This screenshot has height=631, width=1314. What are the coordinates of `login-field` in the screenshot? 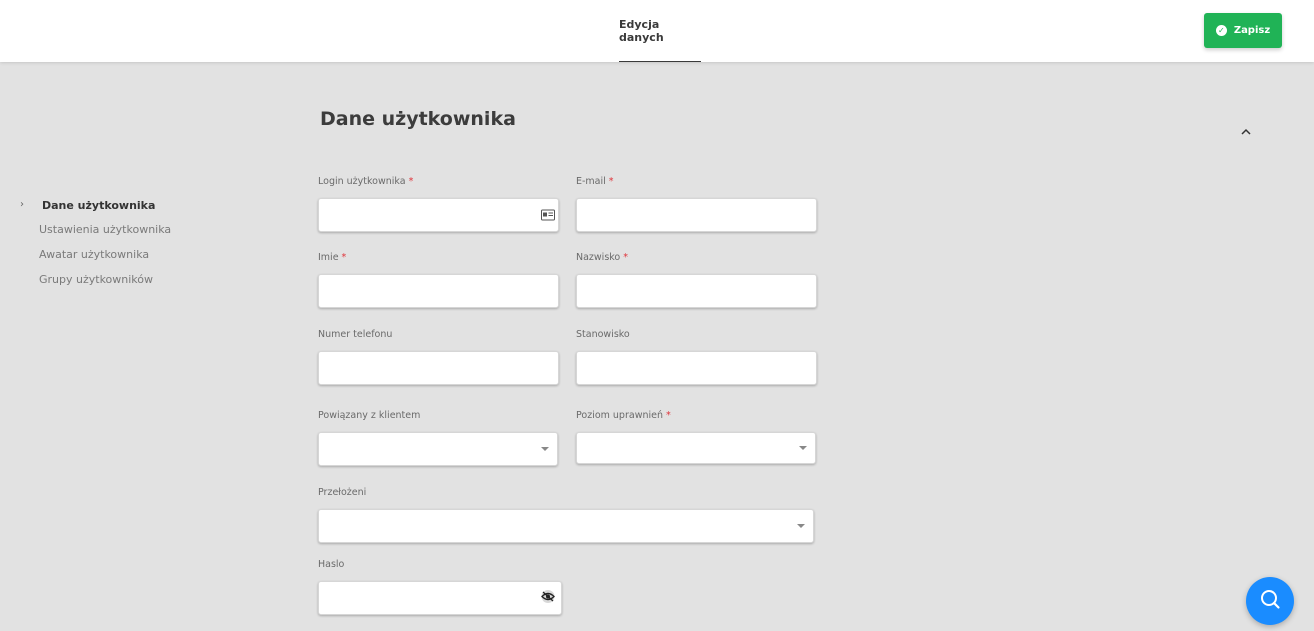 It's located at (438, 215).